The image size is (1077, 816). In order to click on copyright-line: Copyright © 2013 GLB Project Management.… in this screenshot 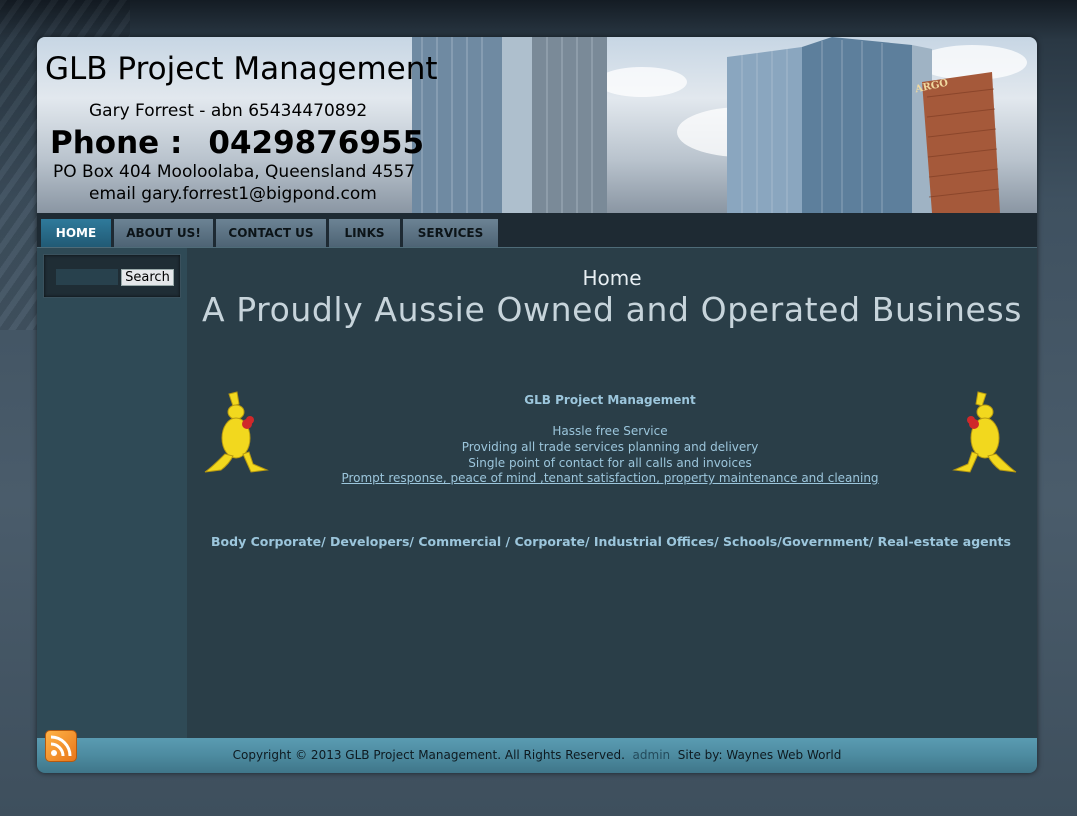, I will do `click(537, 755)`.